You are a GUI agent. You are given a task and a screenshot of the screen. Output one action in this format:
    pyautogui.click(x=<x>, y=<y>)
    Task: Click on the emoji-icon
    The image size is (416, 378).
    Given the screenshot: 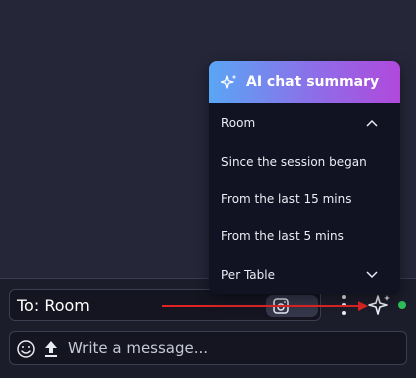 What is the action you would take?
    pyautogui.click(x=26, y=349)
    